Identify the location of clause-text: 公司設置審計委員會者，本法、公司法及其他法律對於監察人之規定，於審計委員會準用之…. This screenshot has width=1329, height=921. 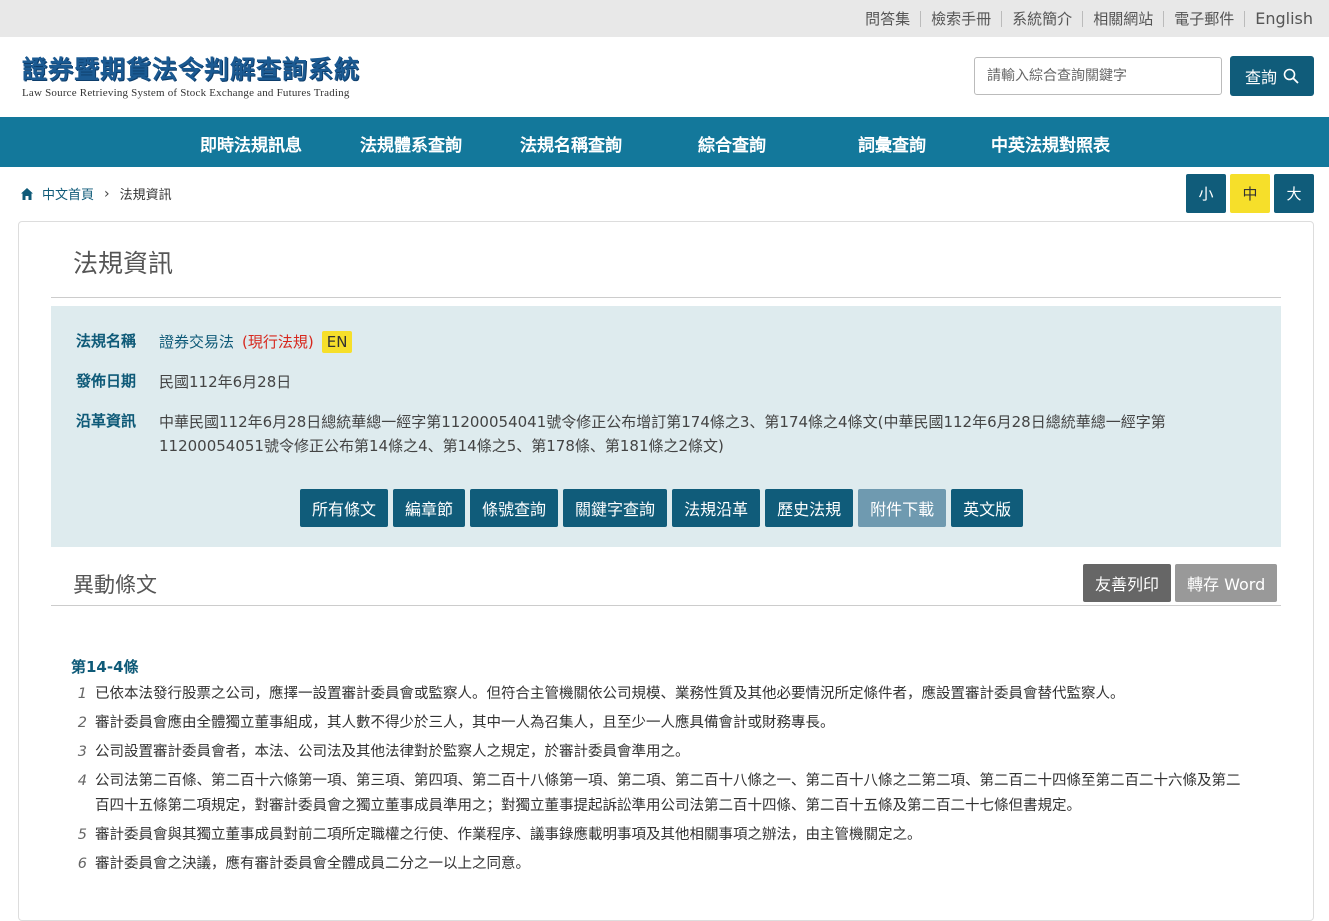
(392, 752).